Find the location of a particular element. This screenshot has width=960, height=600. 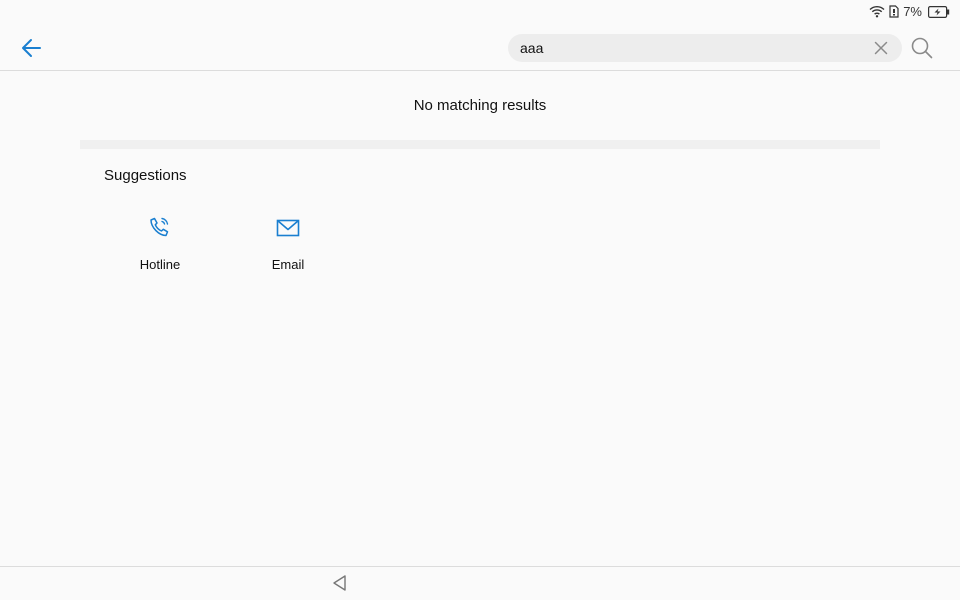

triangle-back-icon is located at coordinates (340, 586).